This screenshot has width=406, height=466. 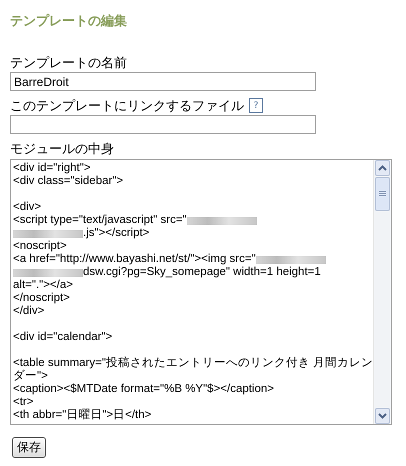 I want to click on code-text: </noscript>, so click(x=41, y=298).